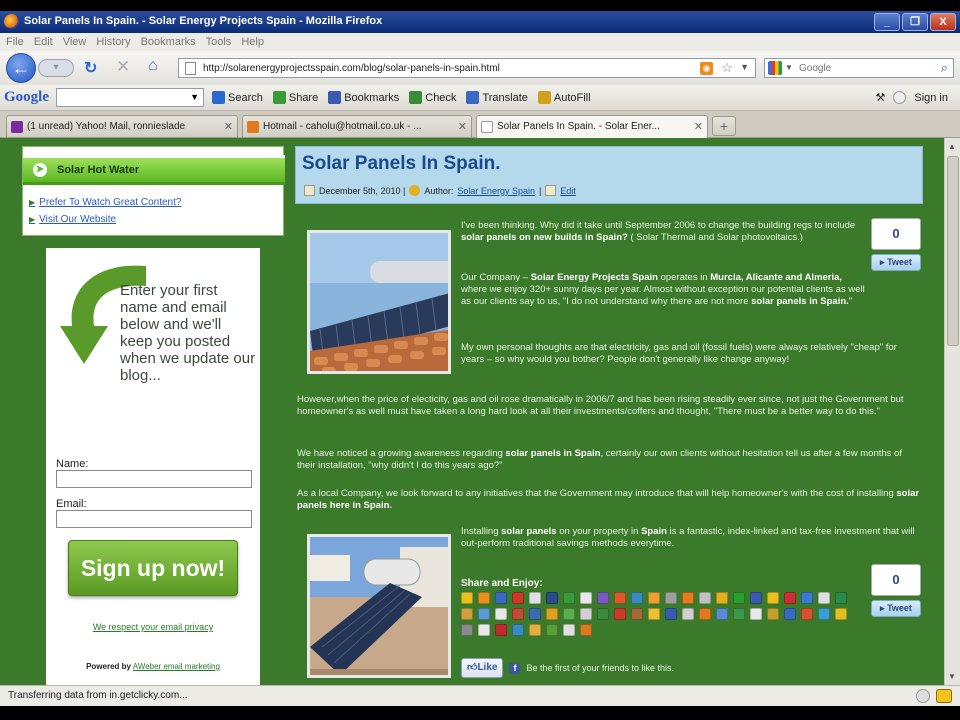  What do you see at coordinates (789, 67) in the screenshot?
I see `engine-dropdown-icon: ▼` at bounding box center [789, 67].